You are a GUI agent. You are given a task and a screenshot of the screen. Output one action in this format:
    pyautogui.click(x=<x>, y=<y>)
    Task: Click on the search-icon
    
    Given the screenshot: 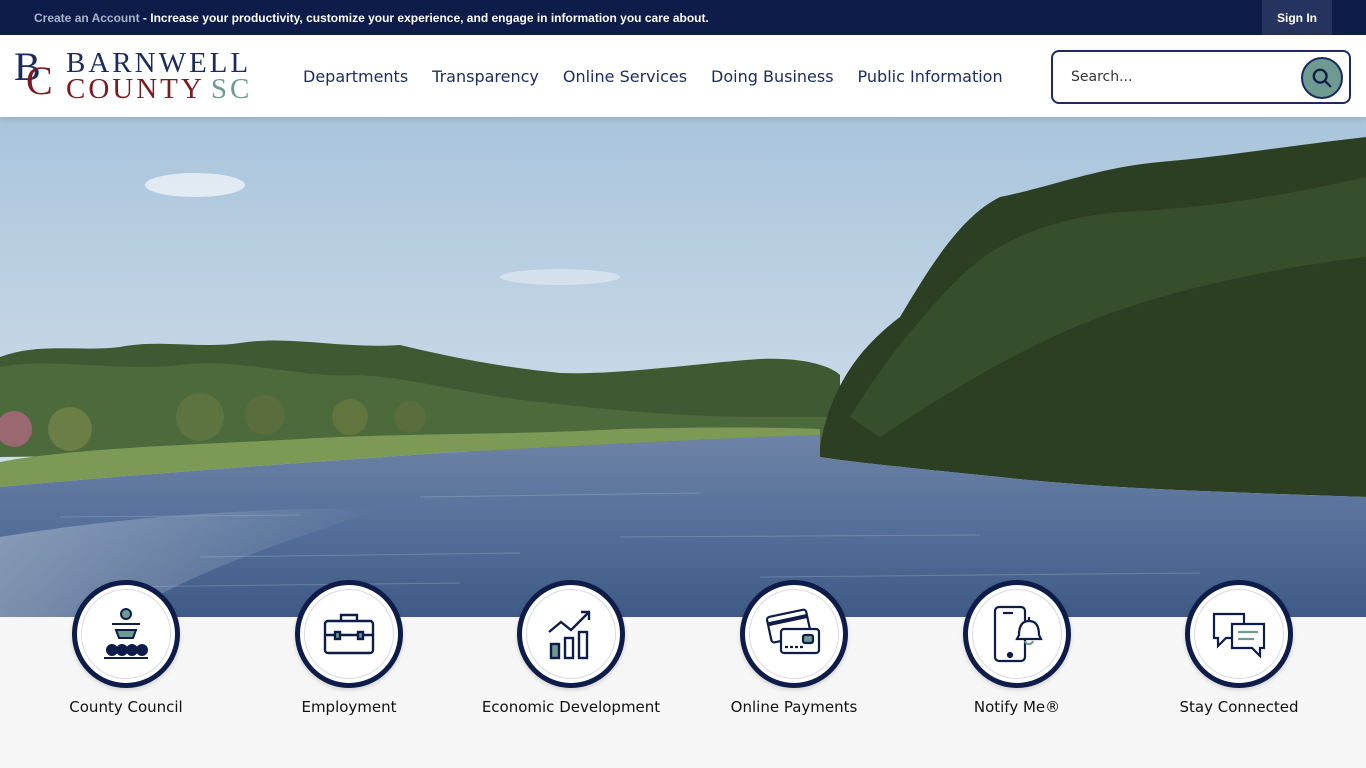 What is the action you would take?
    pyautogui.click(x=1322, y=78)
    